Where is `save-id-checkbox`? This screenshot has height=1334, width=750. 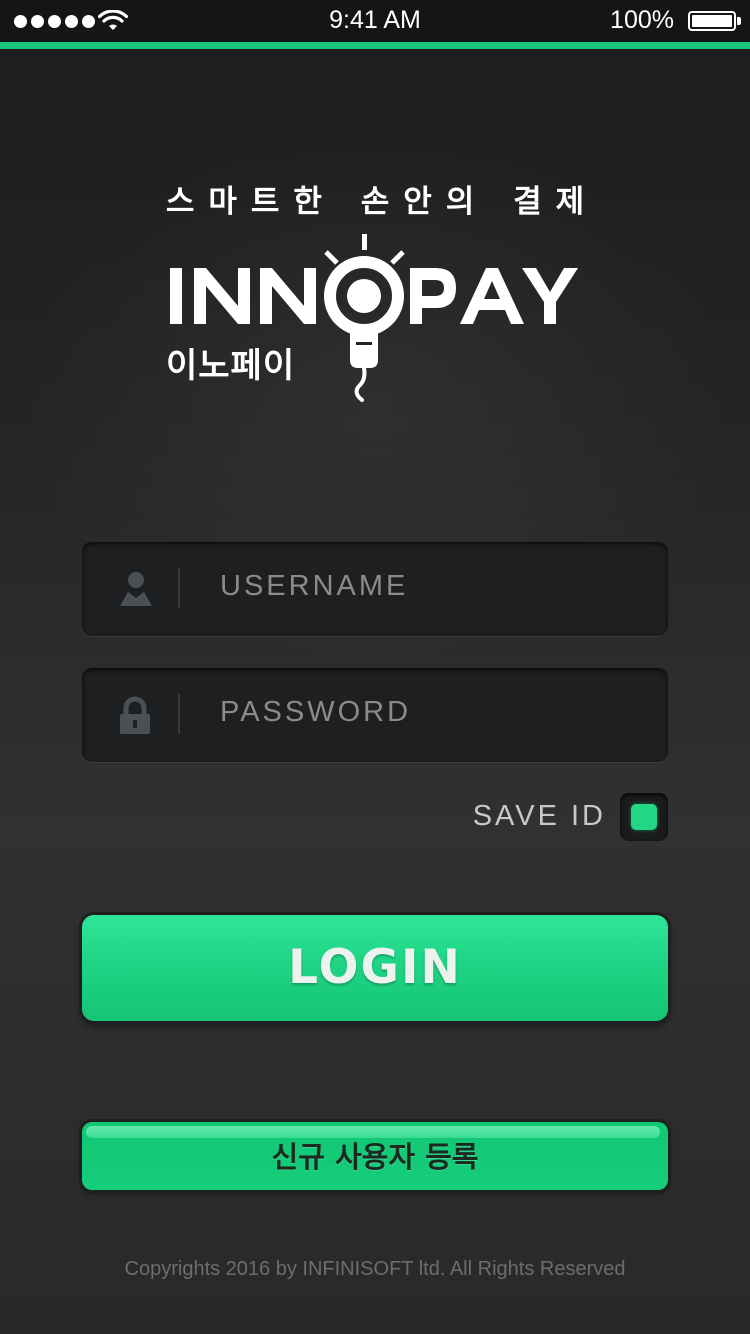
save-id-checkbox is located at coordinates (644, 817).